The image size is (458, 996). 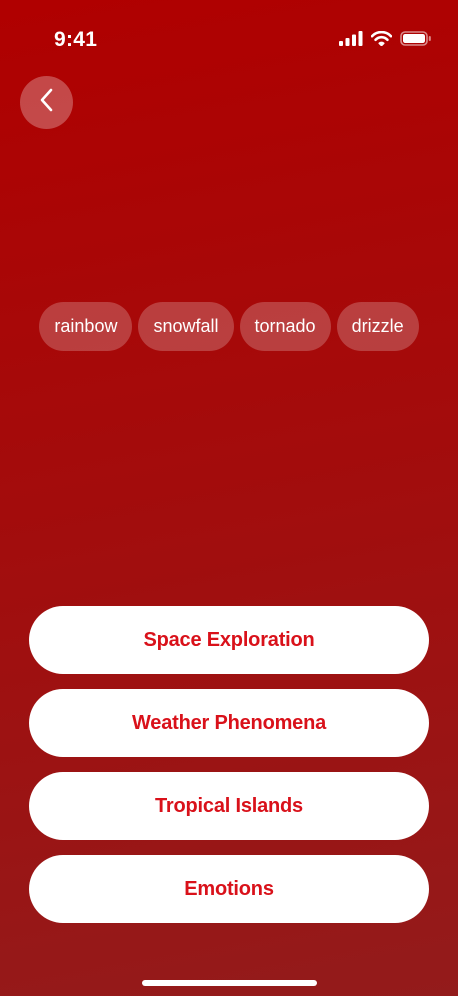 I want to click on word-chip-rainbow: rainbow, so click(x=86, y=326).